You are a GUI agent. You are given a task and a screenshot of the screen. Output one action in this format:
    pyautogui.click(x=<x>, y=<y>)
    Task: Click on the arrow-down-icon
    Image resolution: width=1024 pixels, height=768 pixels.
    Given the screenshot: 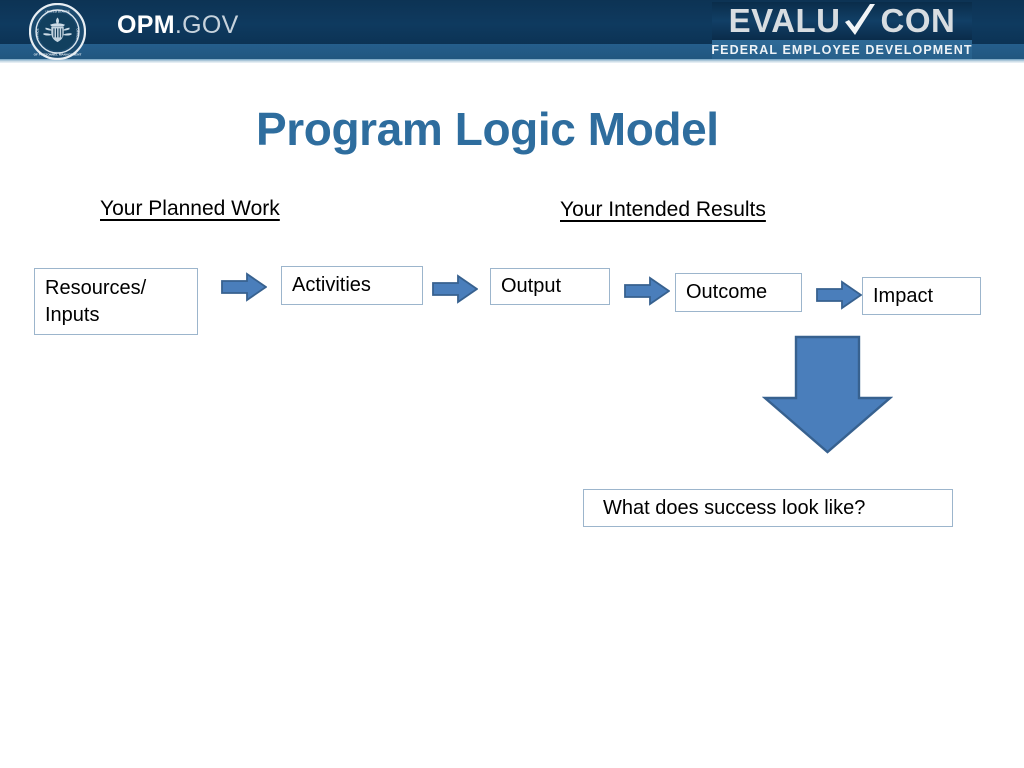 What is the action you would take?
    pyautogui.click(x=827, y=394)
    